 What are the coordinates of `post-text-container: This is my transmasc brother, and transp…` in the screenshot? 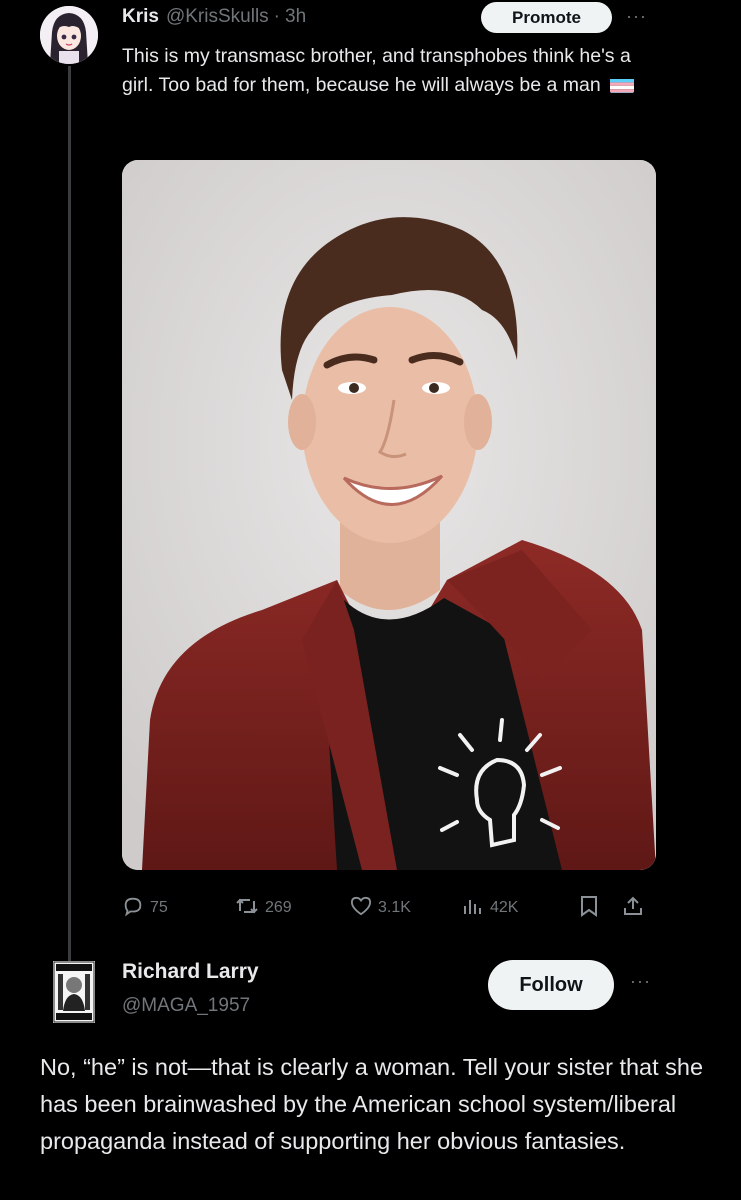 It's located at (392, 71).